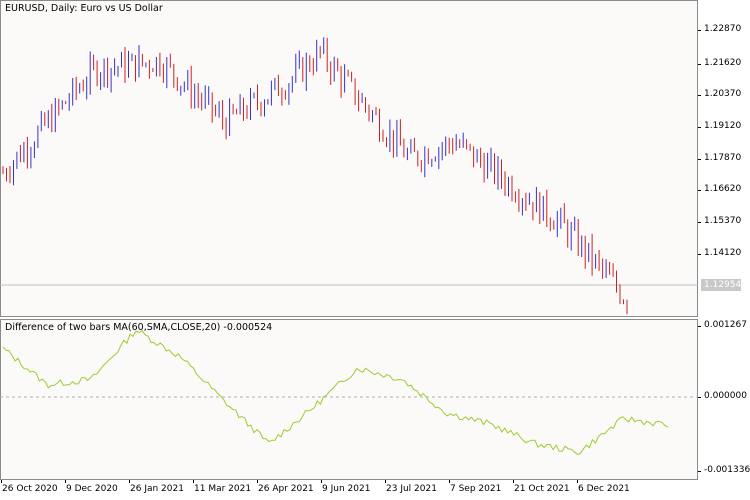  I want to click on price-tick: 1.17870, so click(723, 158).